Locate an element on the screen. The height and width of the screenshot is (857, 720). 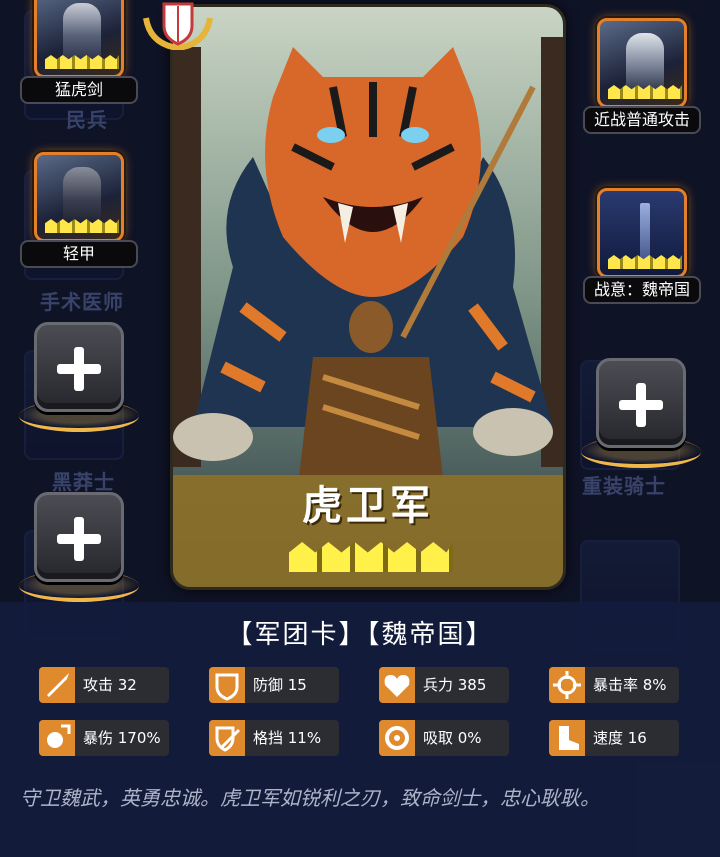
skill-slot-attack: 近战普通攻击 is located at coordinates (642, 76).